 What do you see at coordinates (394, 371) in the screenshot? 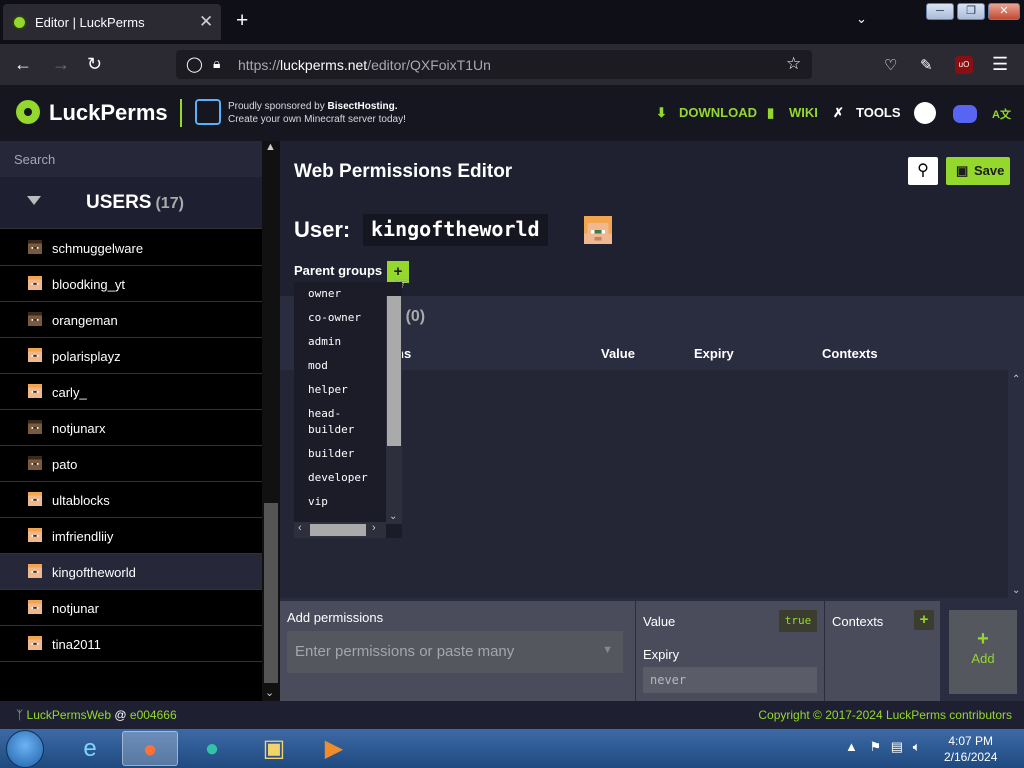
I see `dropdown-scroll-thumb` at bounding box center [394, 371].